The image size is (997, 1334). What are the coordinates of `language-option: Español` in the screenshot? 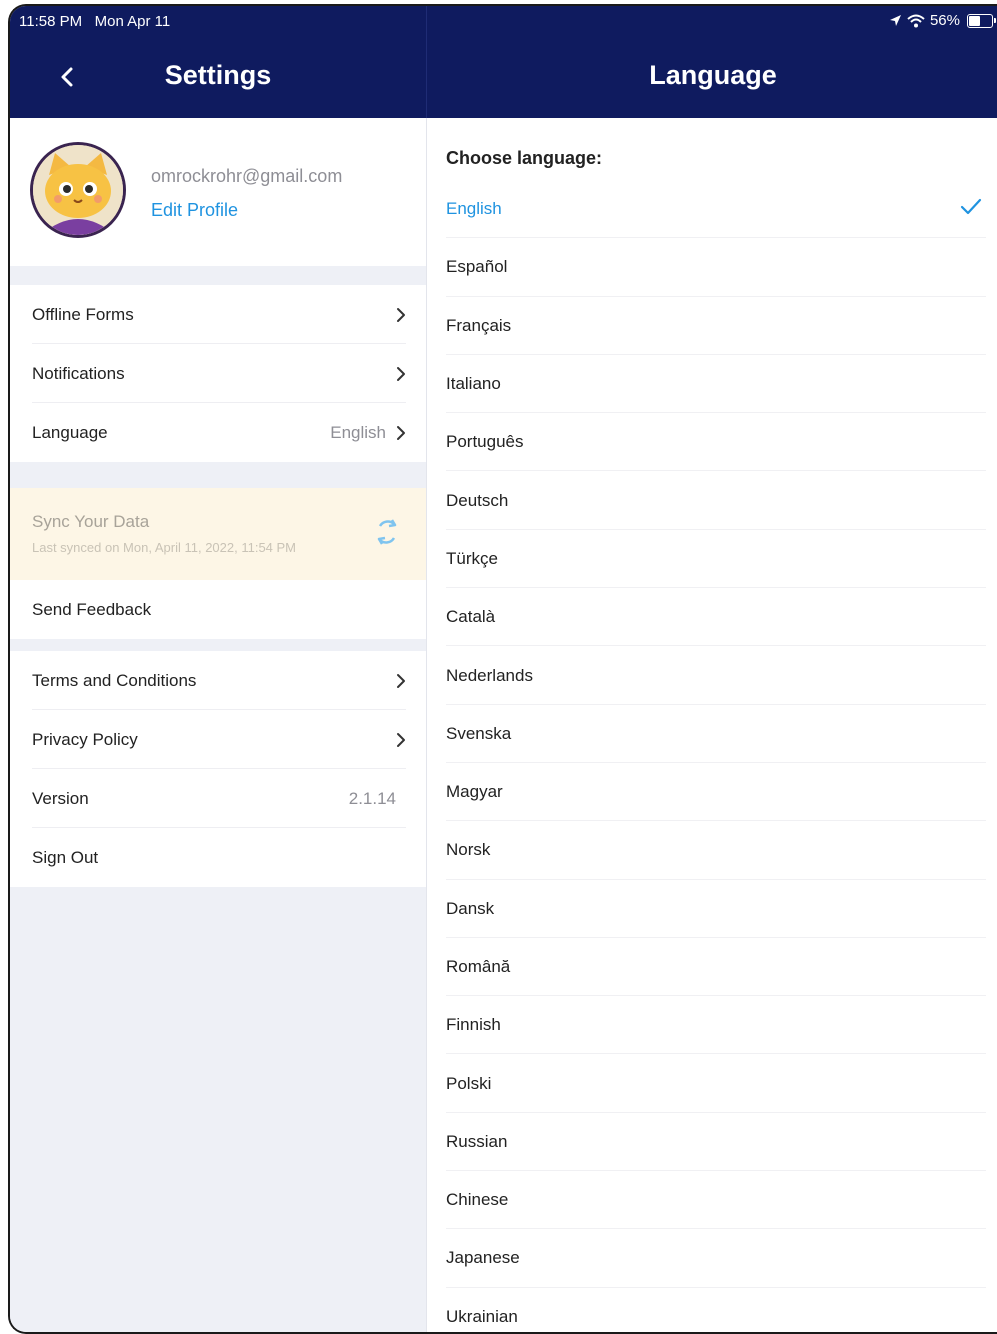 It's located at (716, 267).